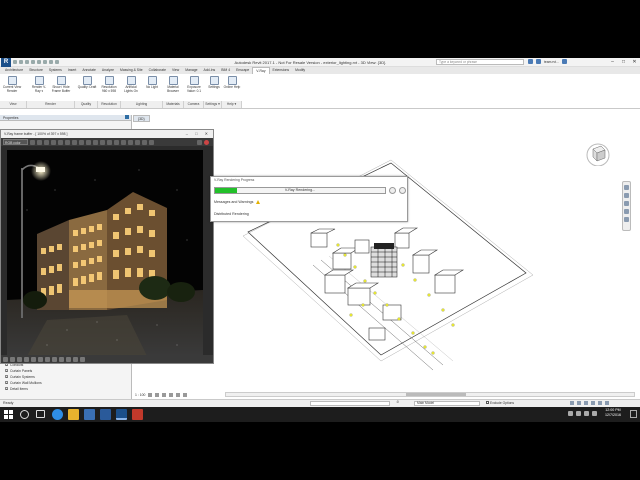  What do you see at coordinates (500, 403) in the screenshot?
I see `exclude-options-checkbox: Exclude Options` at bounding box center [500, 403].